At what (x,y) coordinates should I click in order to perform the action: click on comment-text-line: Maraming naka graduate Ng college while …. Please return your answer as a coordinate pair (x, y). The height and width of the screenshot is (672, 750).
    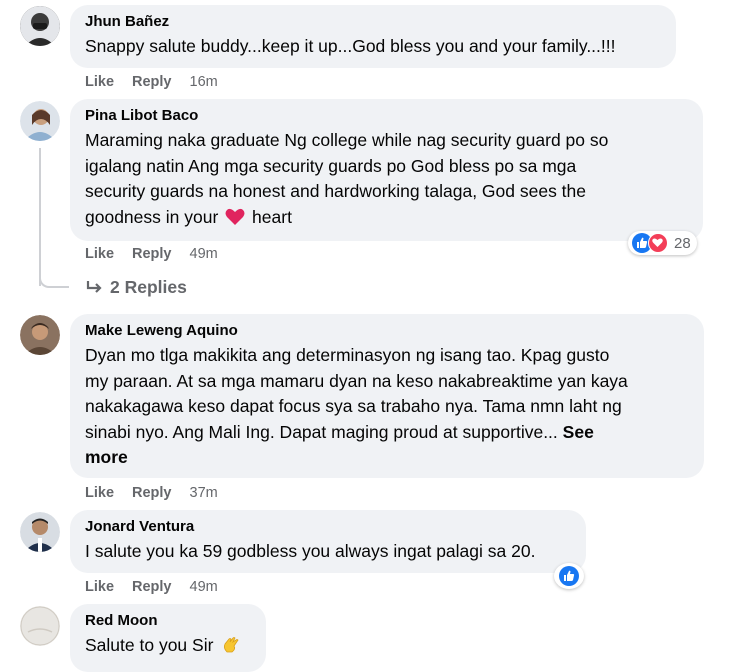
    Looking at the image, I should click on (347, 140).